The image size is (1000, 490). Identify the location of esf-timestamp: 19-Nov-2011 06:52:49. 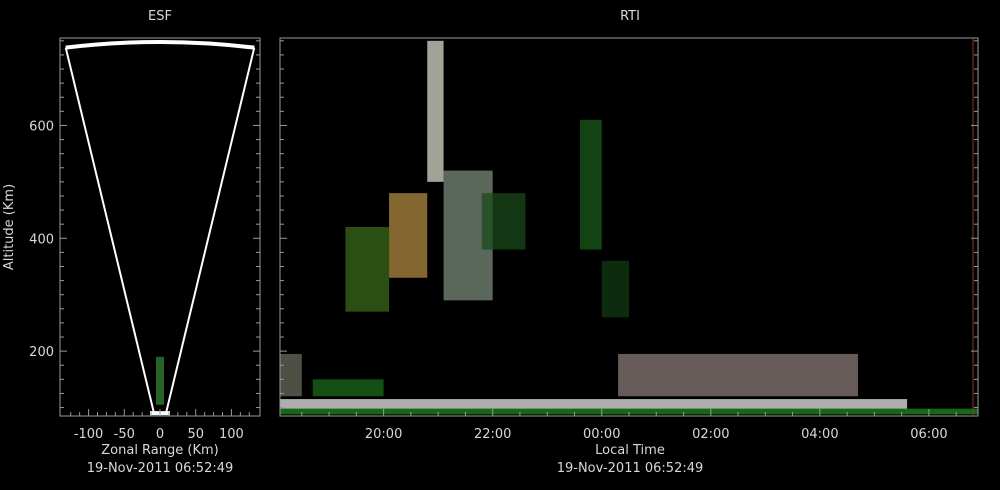
(160, 468).